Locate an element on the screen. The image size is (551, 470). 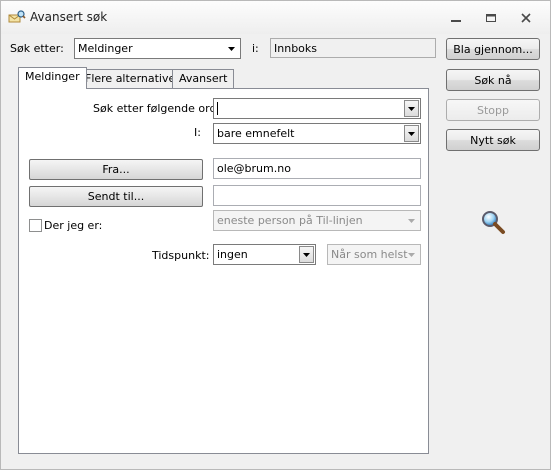
tab-more-options: Flere alternativer is located at coordinates (132, 79).